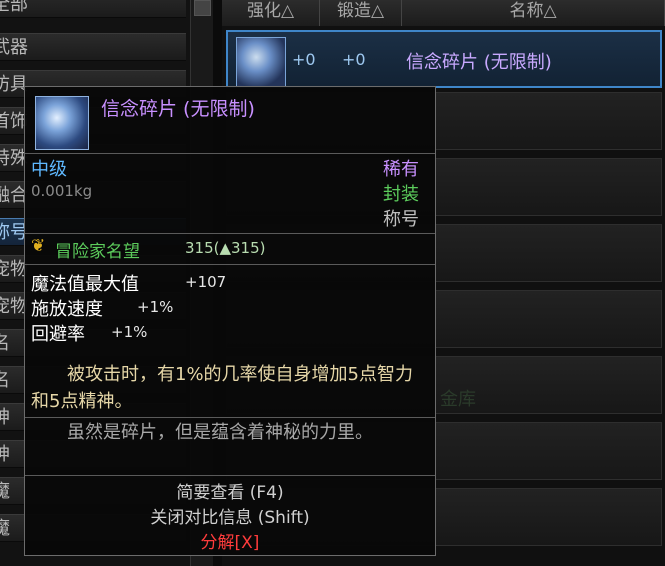 The height and width of the screenshot is (566, 665). What do you see at coordinates (304, 59) in the screenshot?
I see `row-reinforce: +0` at bounding box center [304, 59].